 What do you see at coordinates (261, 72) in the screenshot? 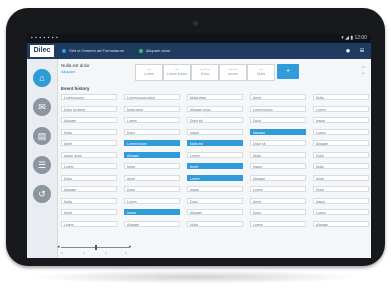
I see `status-tile: — Nulla` at bounding box center [261, 72].